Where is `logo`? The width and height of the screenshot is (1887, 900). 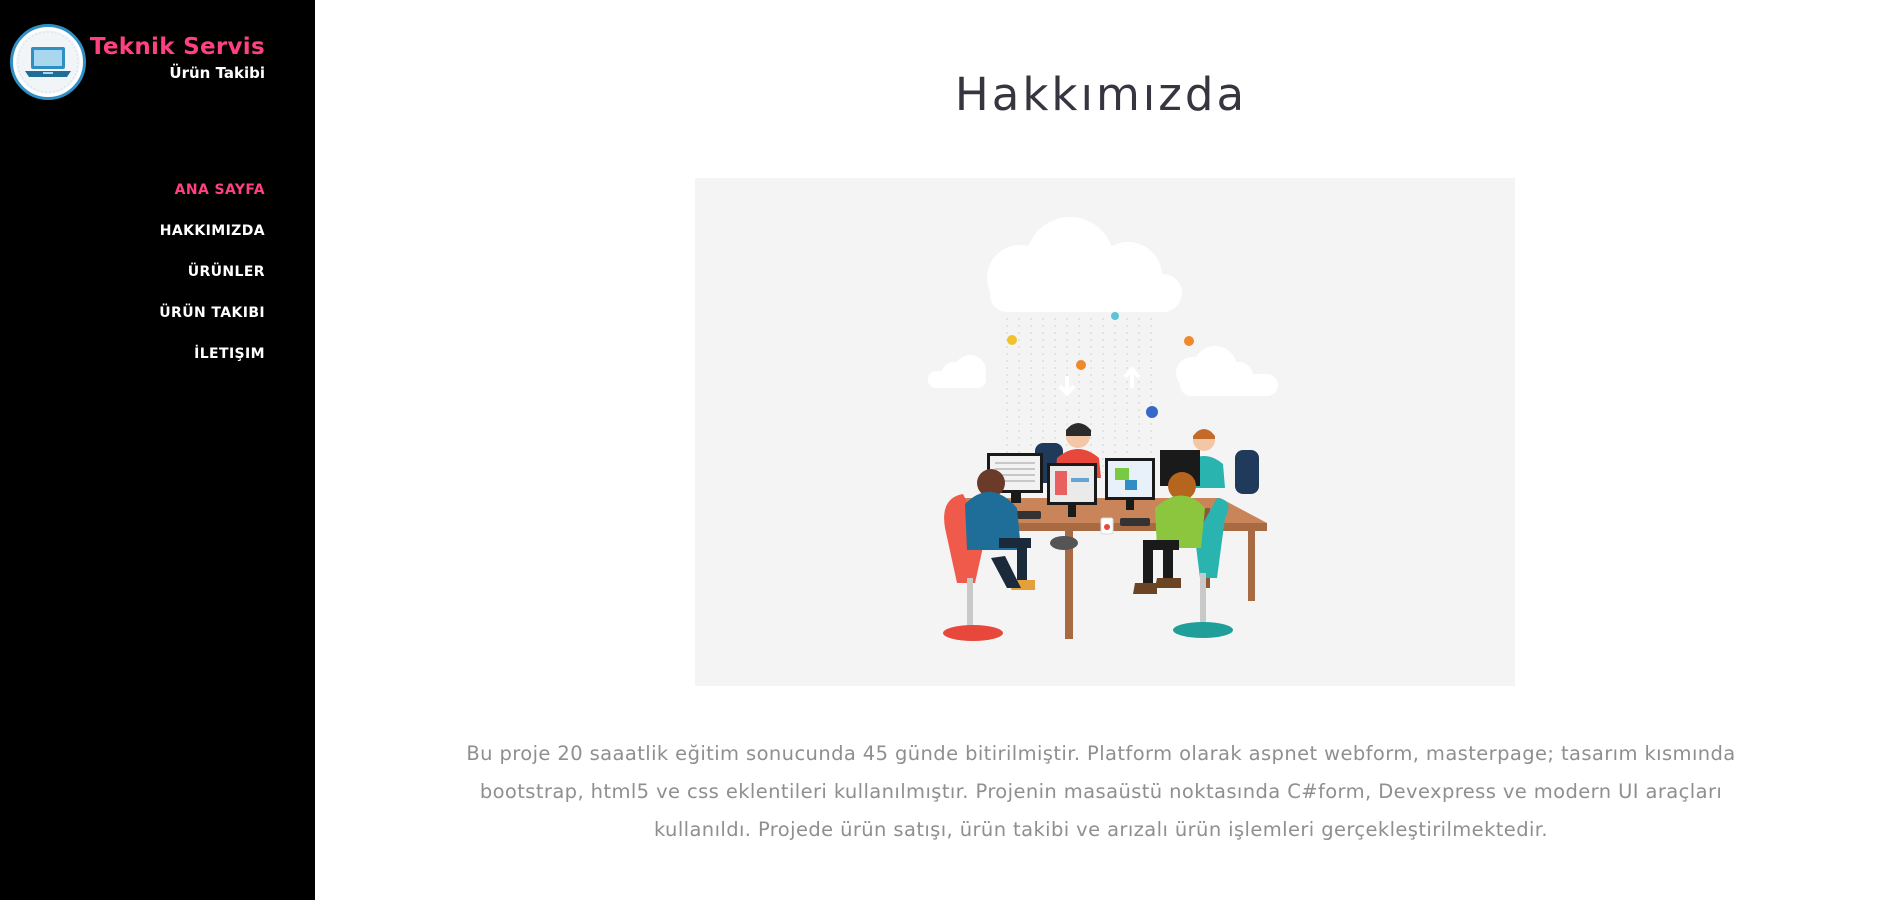
logo is located at coordinates (48, 62).